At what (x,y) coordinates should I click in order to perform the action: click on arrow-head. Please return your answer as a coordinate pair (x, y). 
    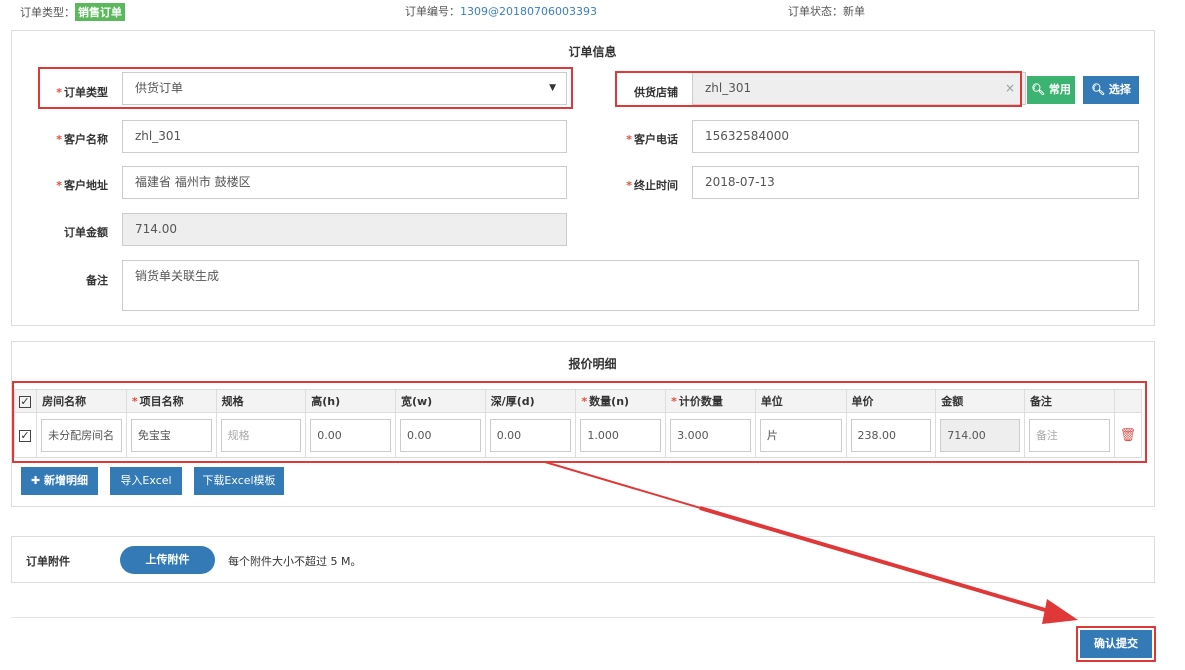
    Looking at the image, I should click on (1060, 611).